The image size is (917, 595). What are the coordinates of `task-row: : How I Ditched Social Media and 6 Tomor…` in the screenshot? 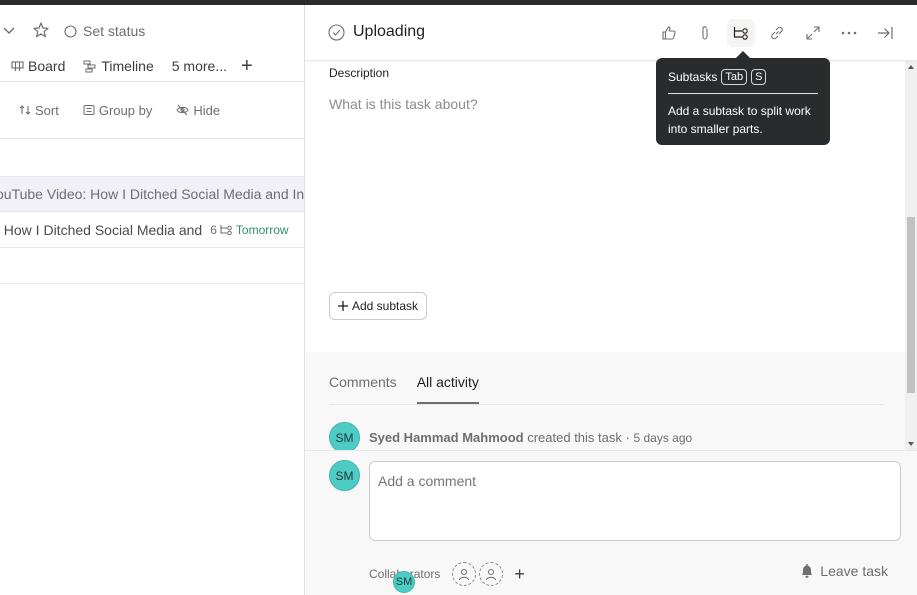 It's located at (152, 230).